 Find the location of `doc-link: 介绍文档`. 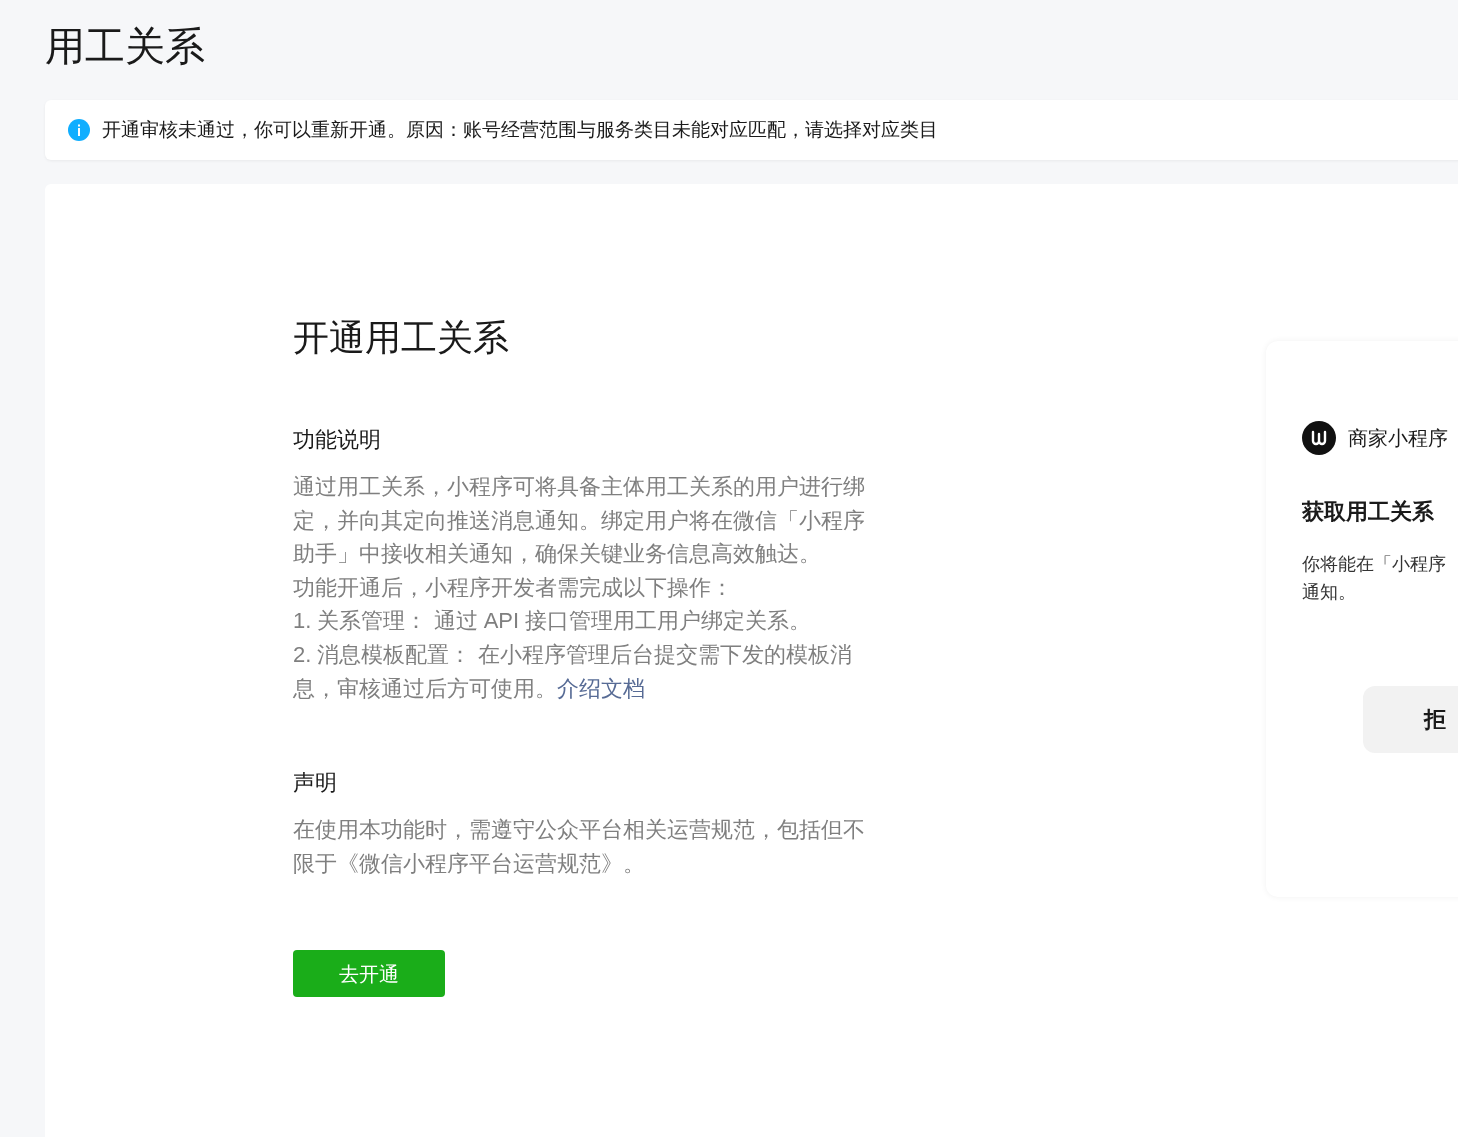

doc-link: 介绍文档 is located at coordinates (601, 688).